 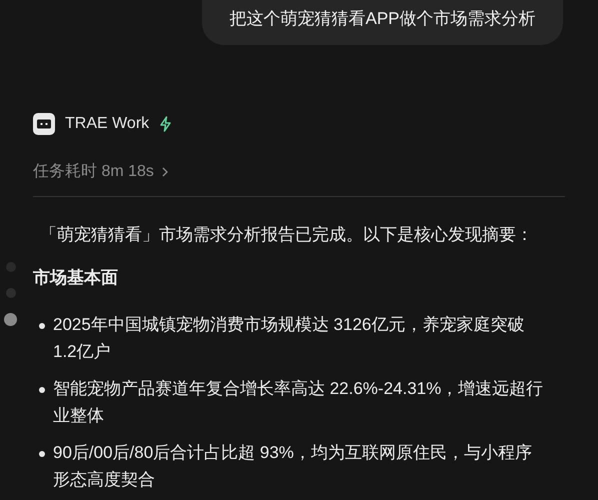 What do you see at coordinates (289, 338) in the screenshot?
I see `bullet-text: 2025年中国城镇宠物消费市场规模达 3126亿元，养宠家庭突破 1.2亿户` at bounding box center [289, 338].